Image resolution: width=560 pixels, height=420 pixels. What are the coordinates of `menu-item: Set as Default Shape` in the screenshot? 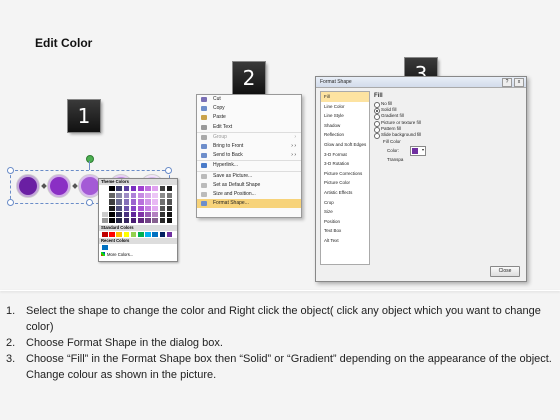 It's located at (249, 185).